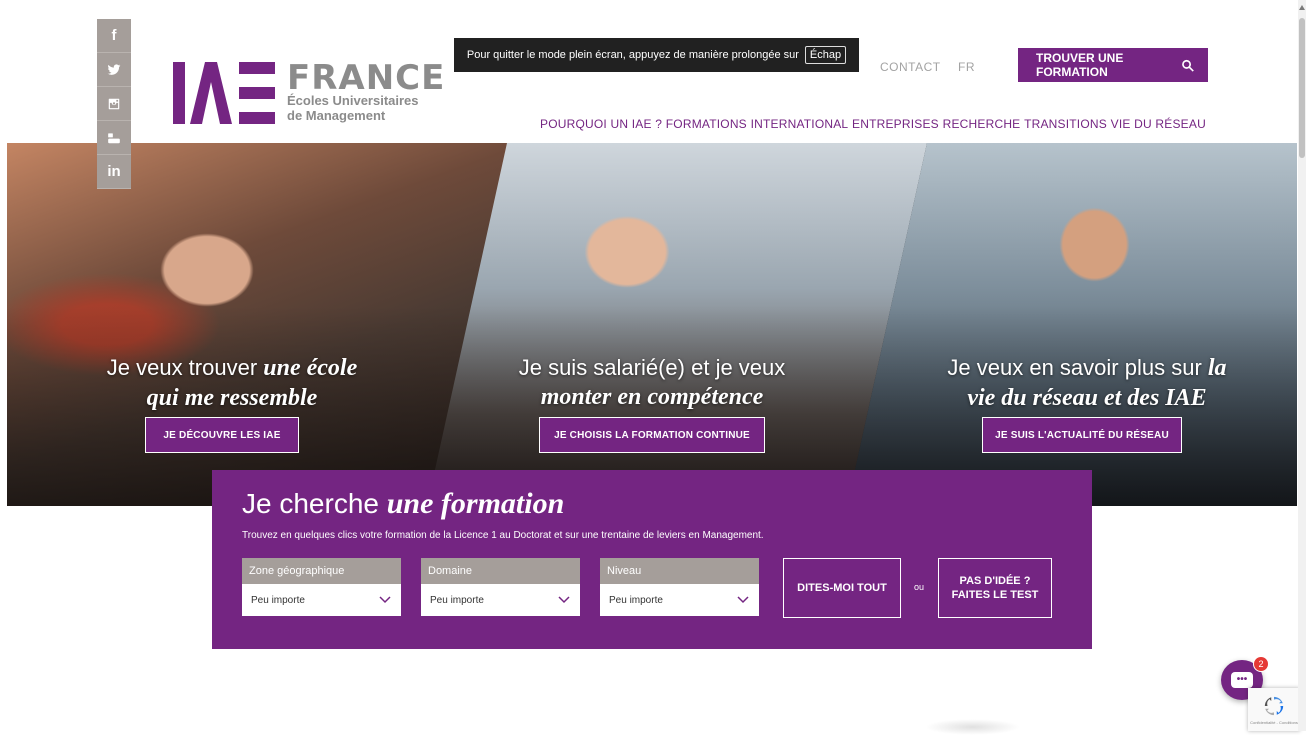 Image resolution: width=1306 pixels, height=735 pixels. Describe the element at coordinates (222, 435) in the screenshot. I see `discover-iae-button: JE DÉCOUVRE LES IAE` at that location.